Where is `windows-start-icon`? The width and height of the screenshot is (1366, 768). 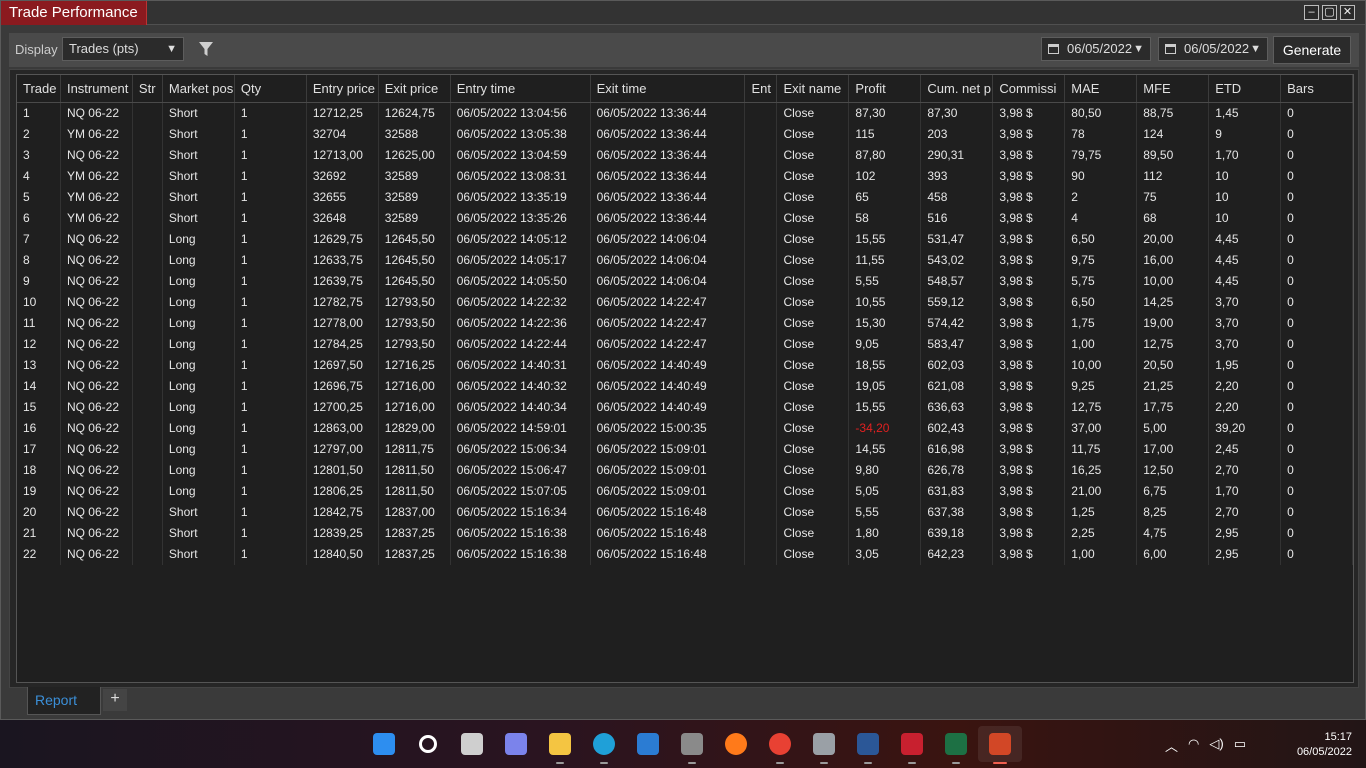 windows-start-icon is located at coordinates (384, 744).